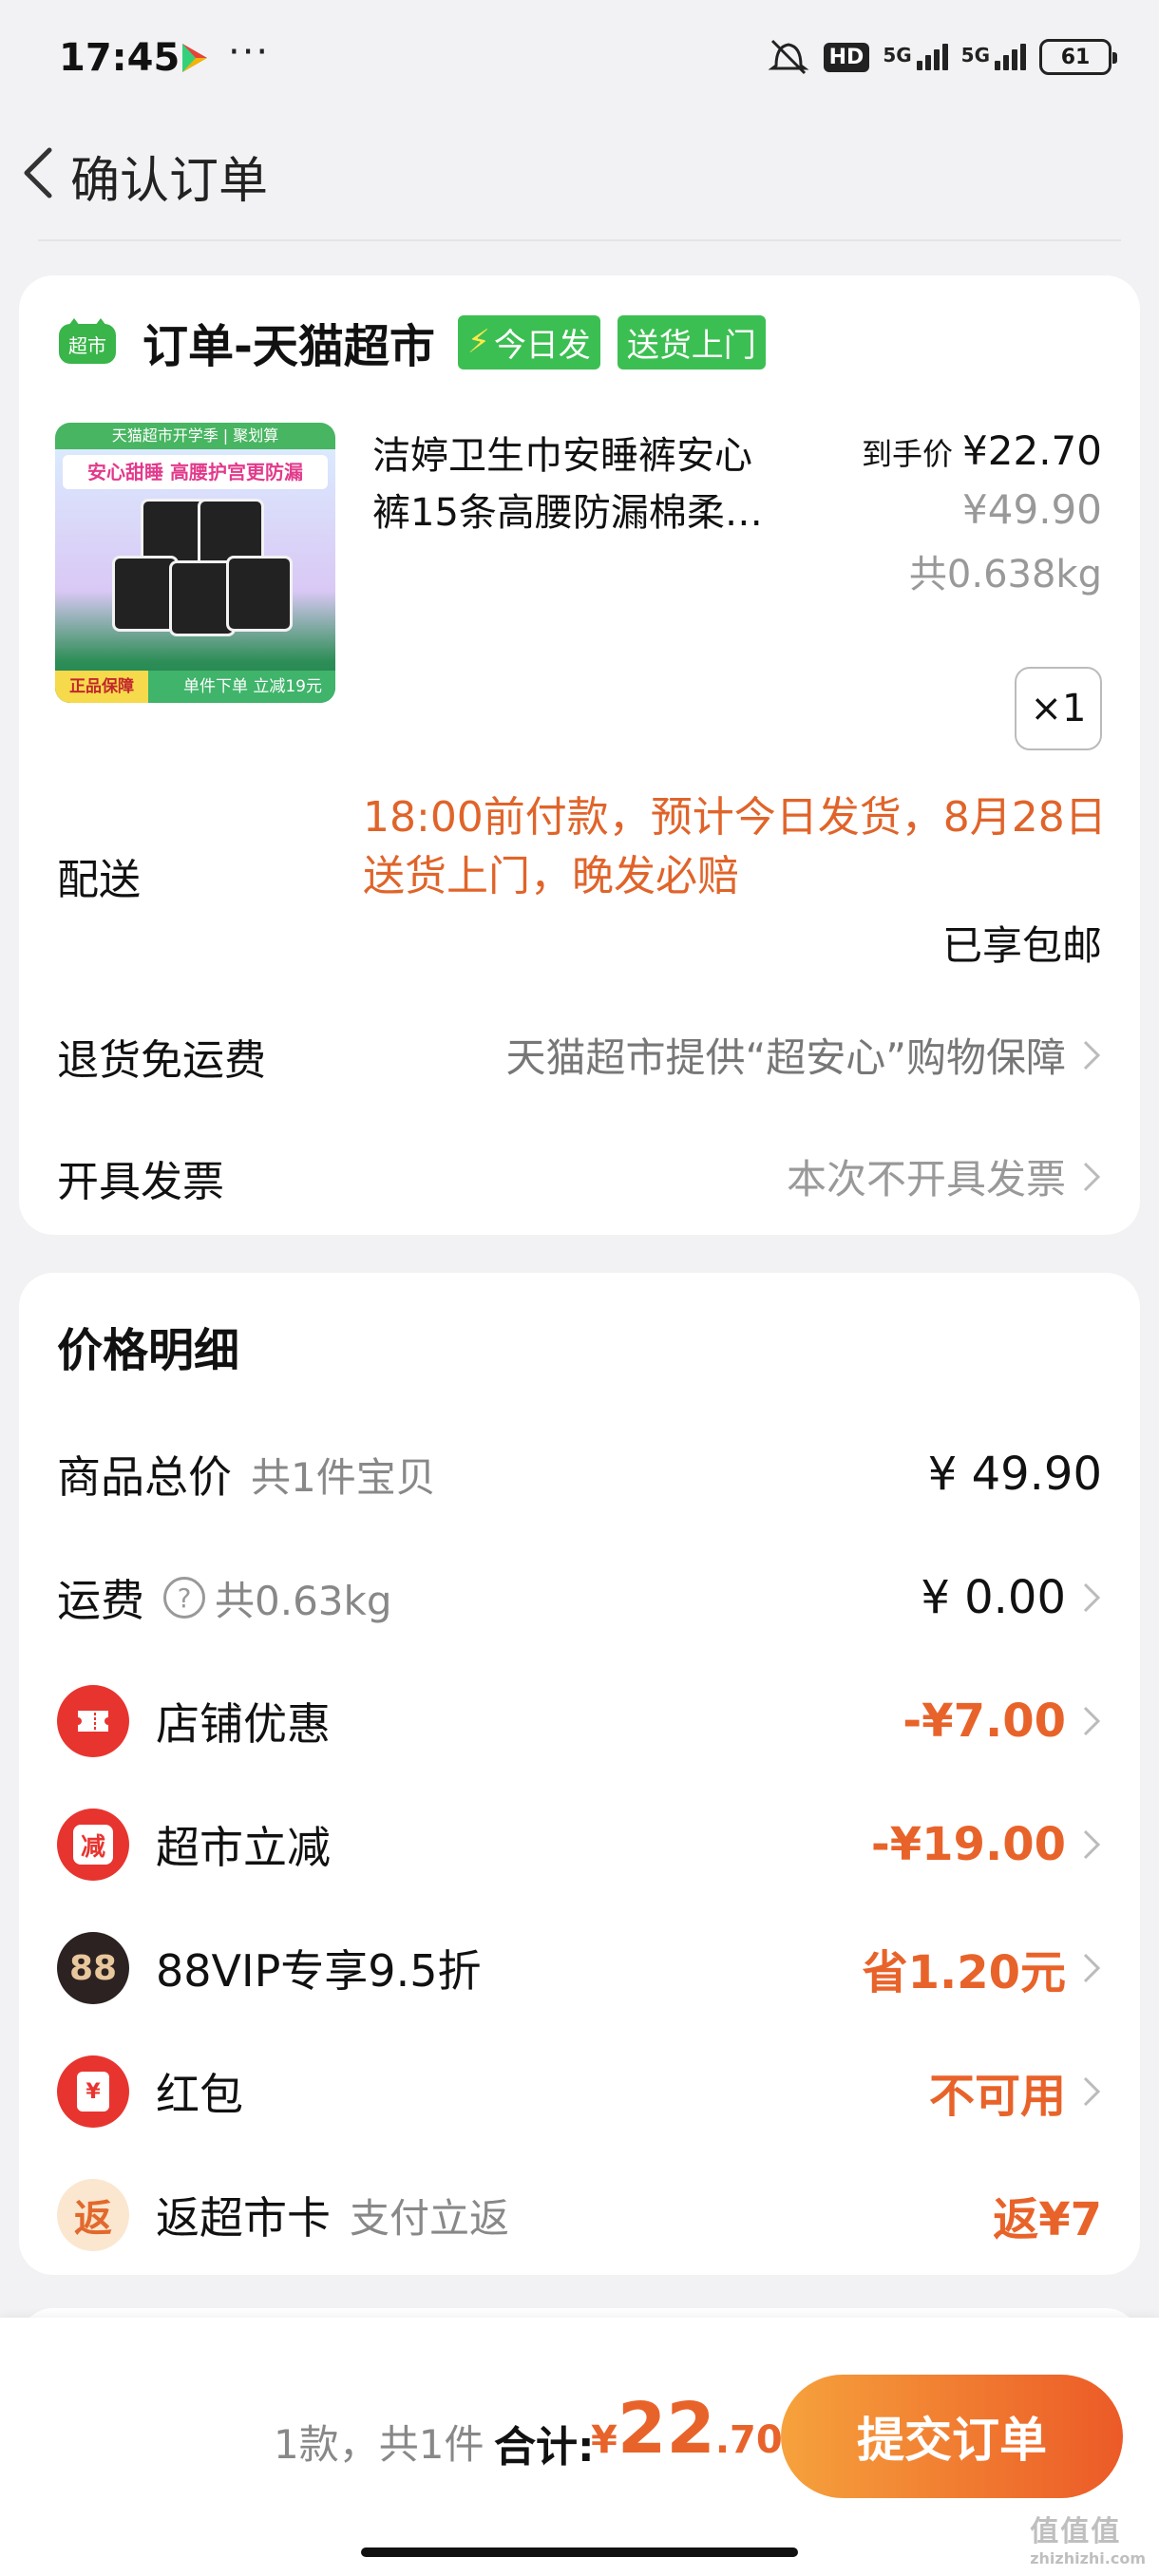 This screenshot has height=2576, width=1159. I want to click on total-integer: 22, so click(666, 2429).